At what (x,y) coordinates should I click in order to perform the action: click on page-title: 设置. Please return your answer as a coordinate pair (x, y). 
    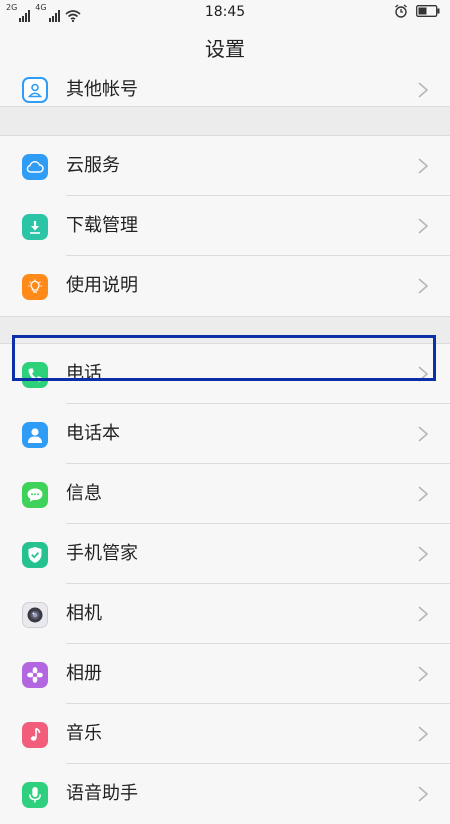
    Looking at the image, I should click on (225, 49).